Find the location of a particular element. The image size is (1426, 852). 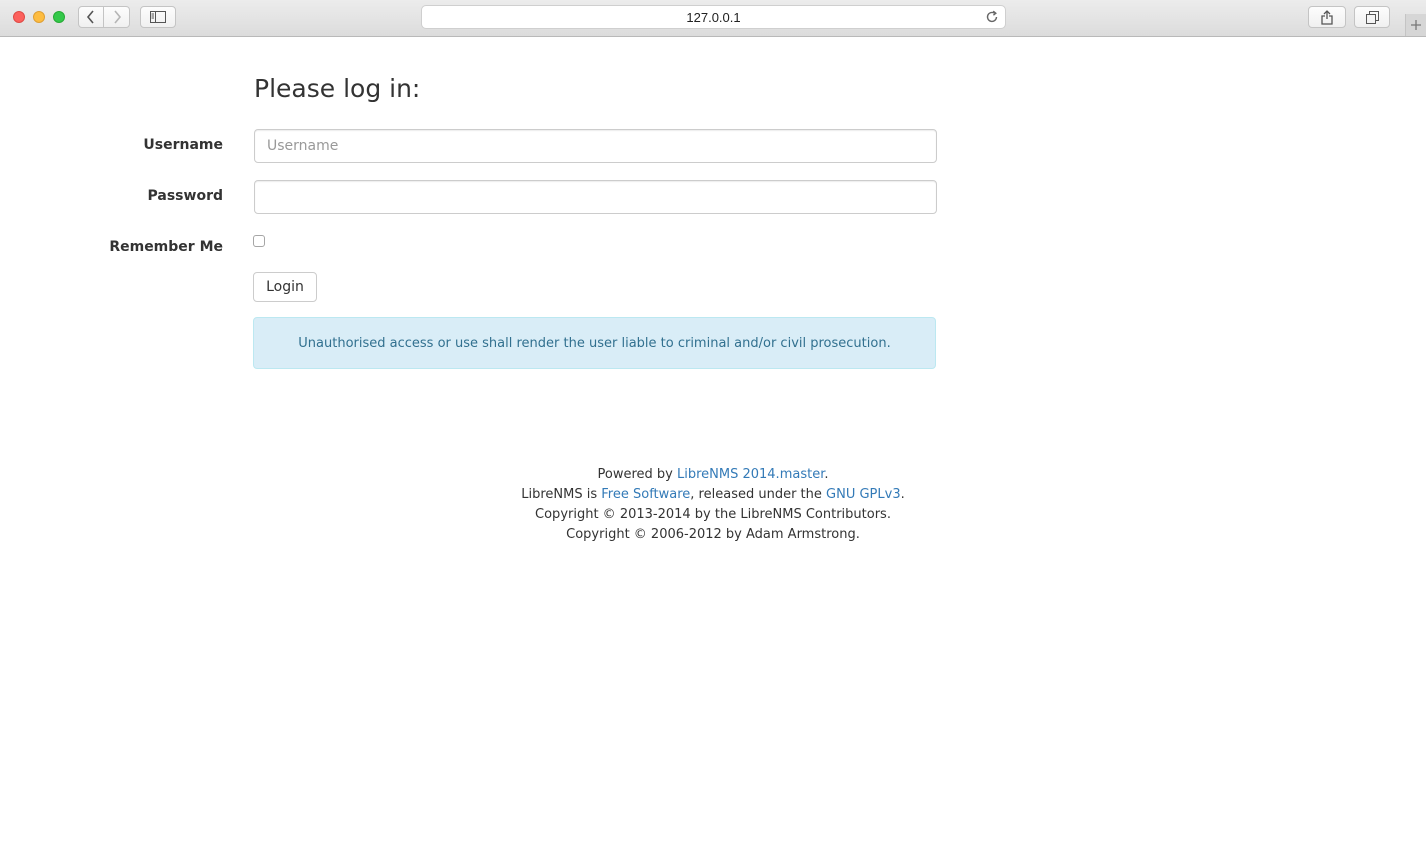

password-input is located at coordinates (595, 197).